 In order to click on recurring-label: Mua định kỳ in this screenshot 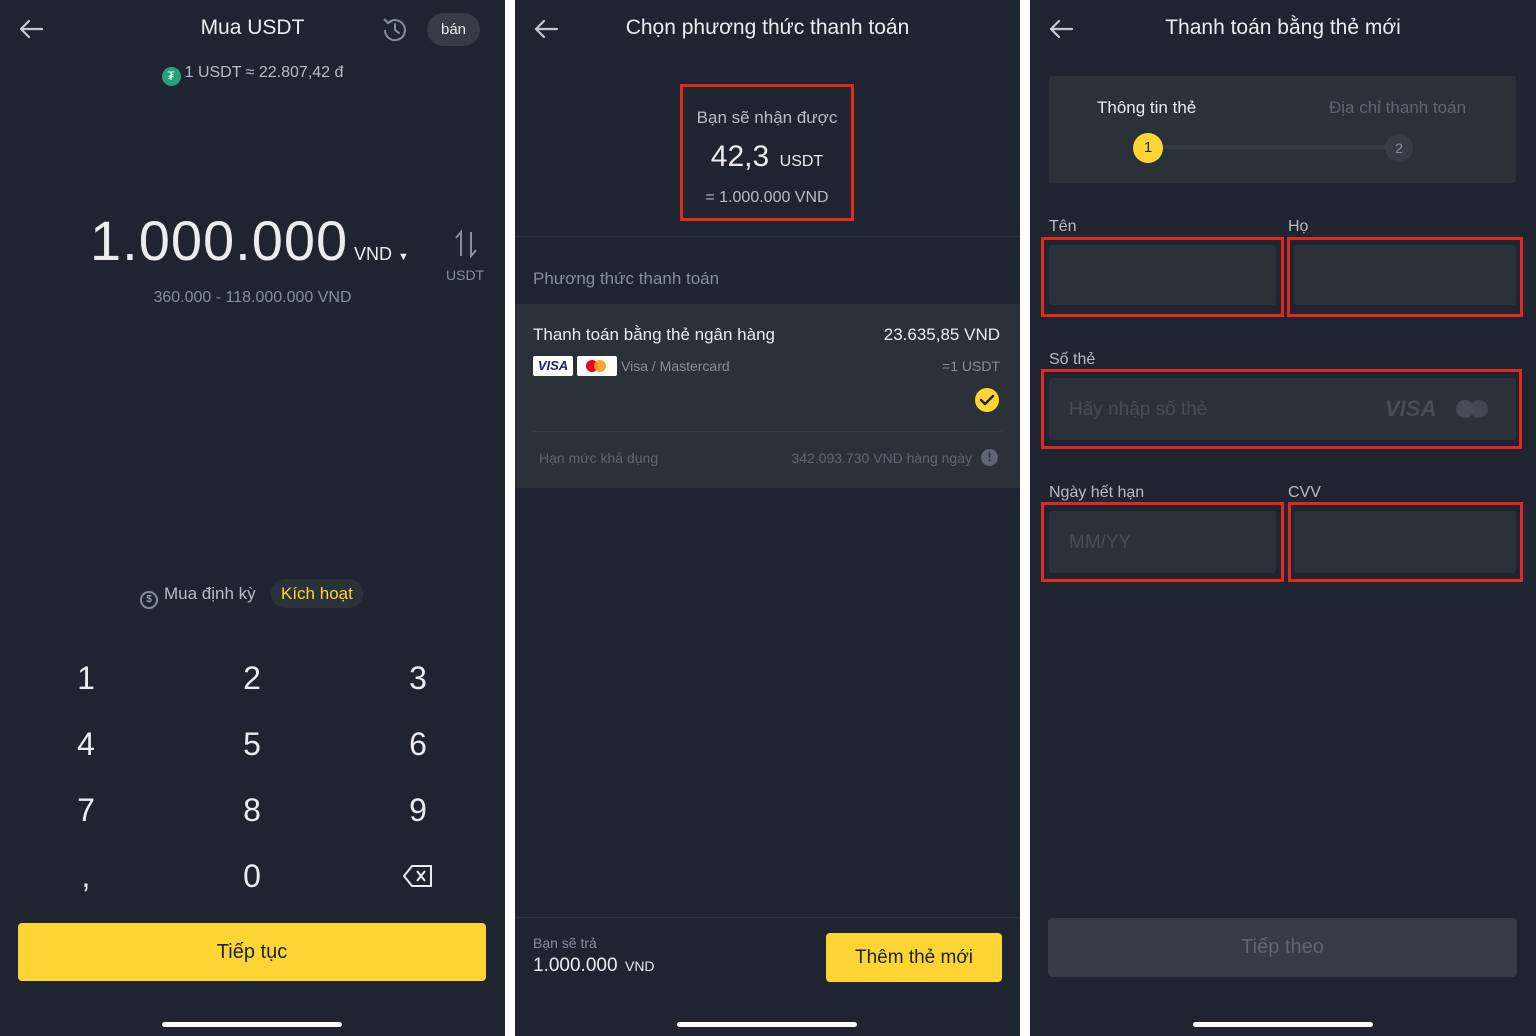, I will do `click(210, 593)`.